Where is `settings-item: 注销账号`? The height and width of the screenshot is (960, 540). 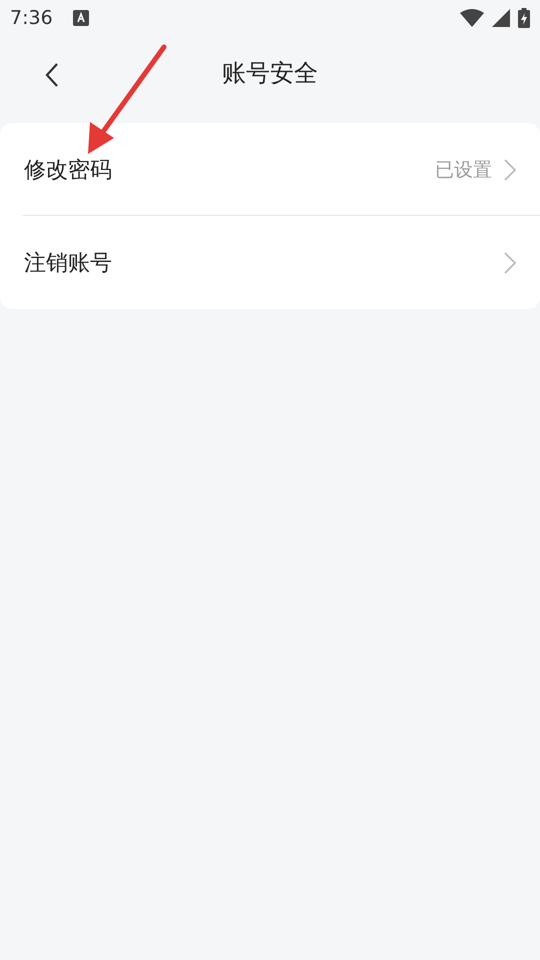
settings-item: 注销账号 is located at coordinates (68, 263).